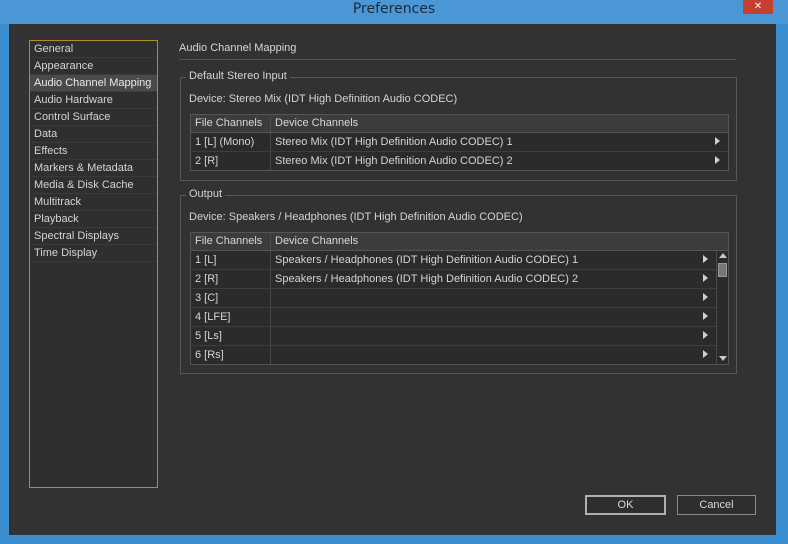 The image size is (788, 544). Describe the element at coordinates (394, 539) in the screenshot. I see `window-frame-bottom` at that location.